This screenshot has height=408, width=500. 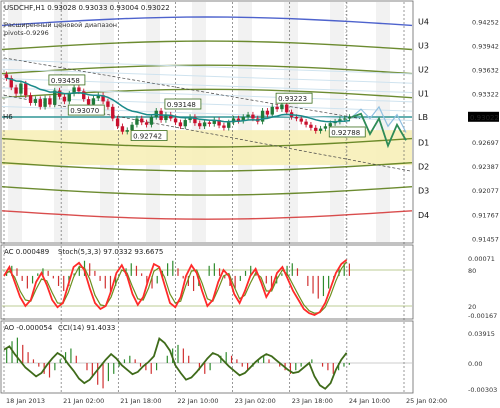 I want to click on x-tick-label: 23 Jan 02:00, so click(x=255, y=401).